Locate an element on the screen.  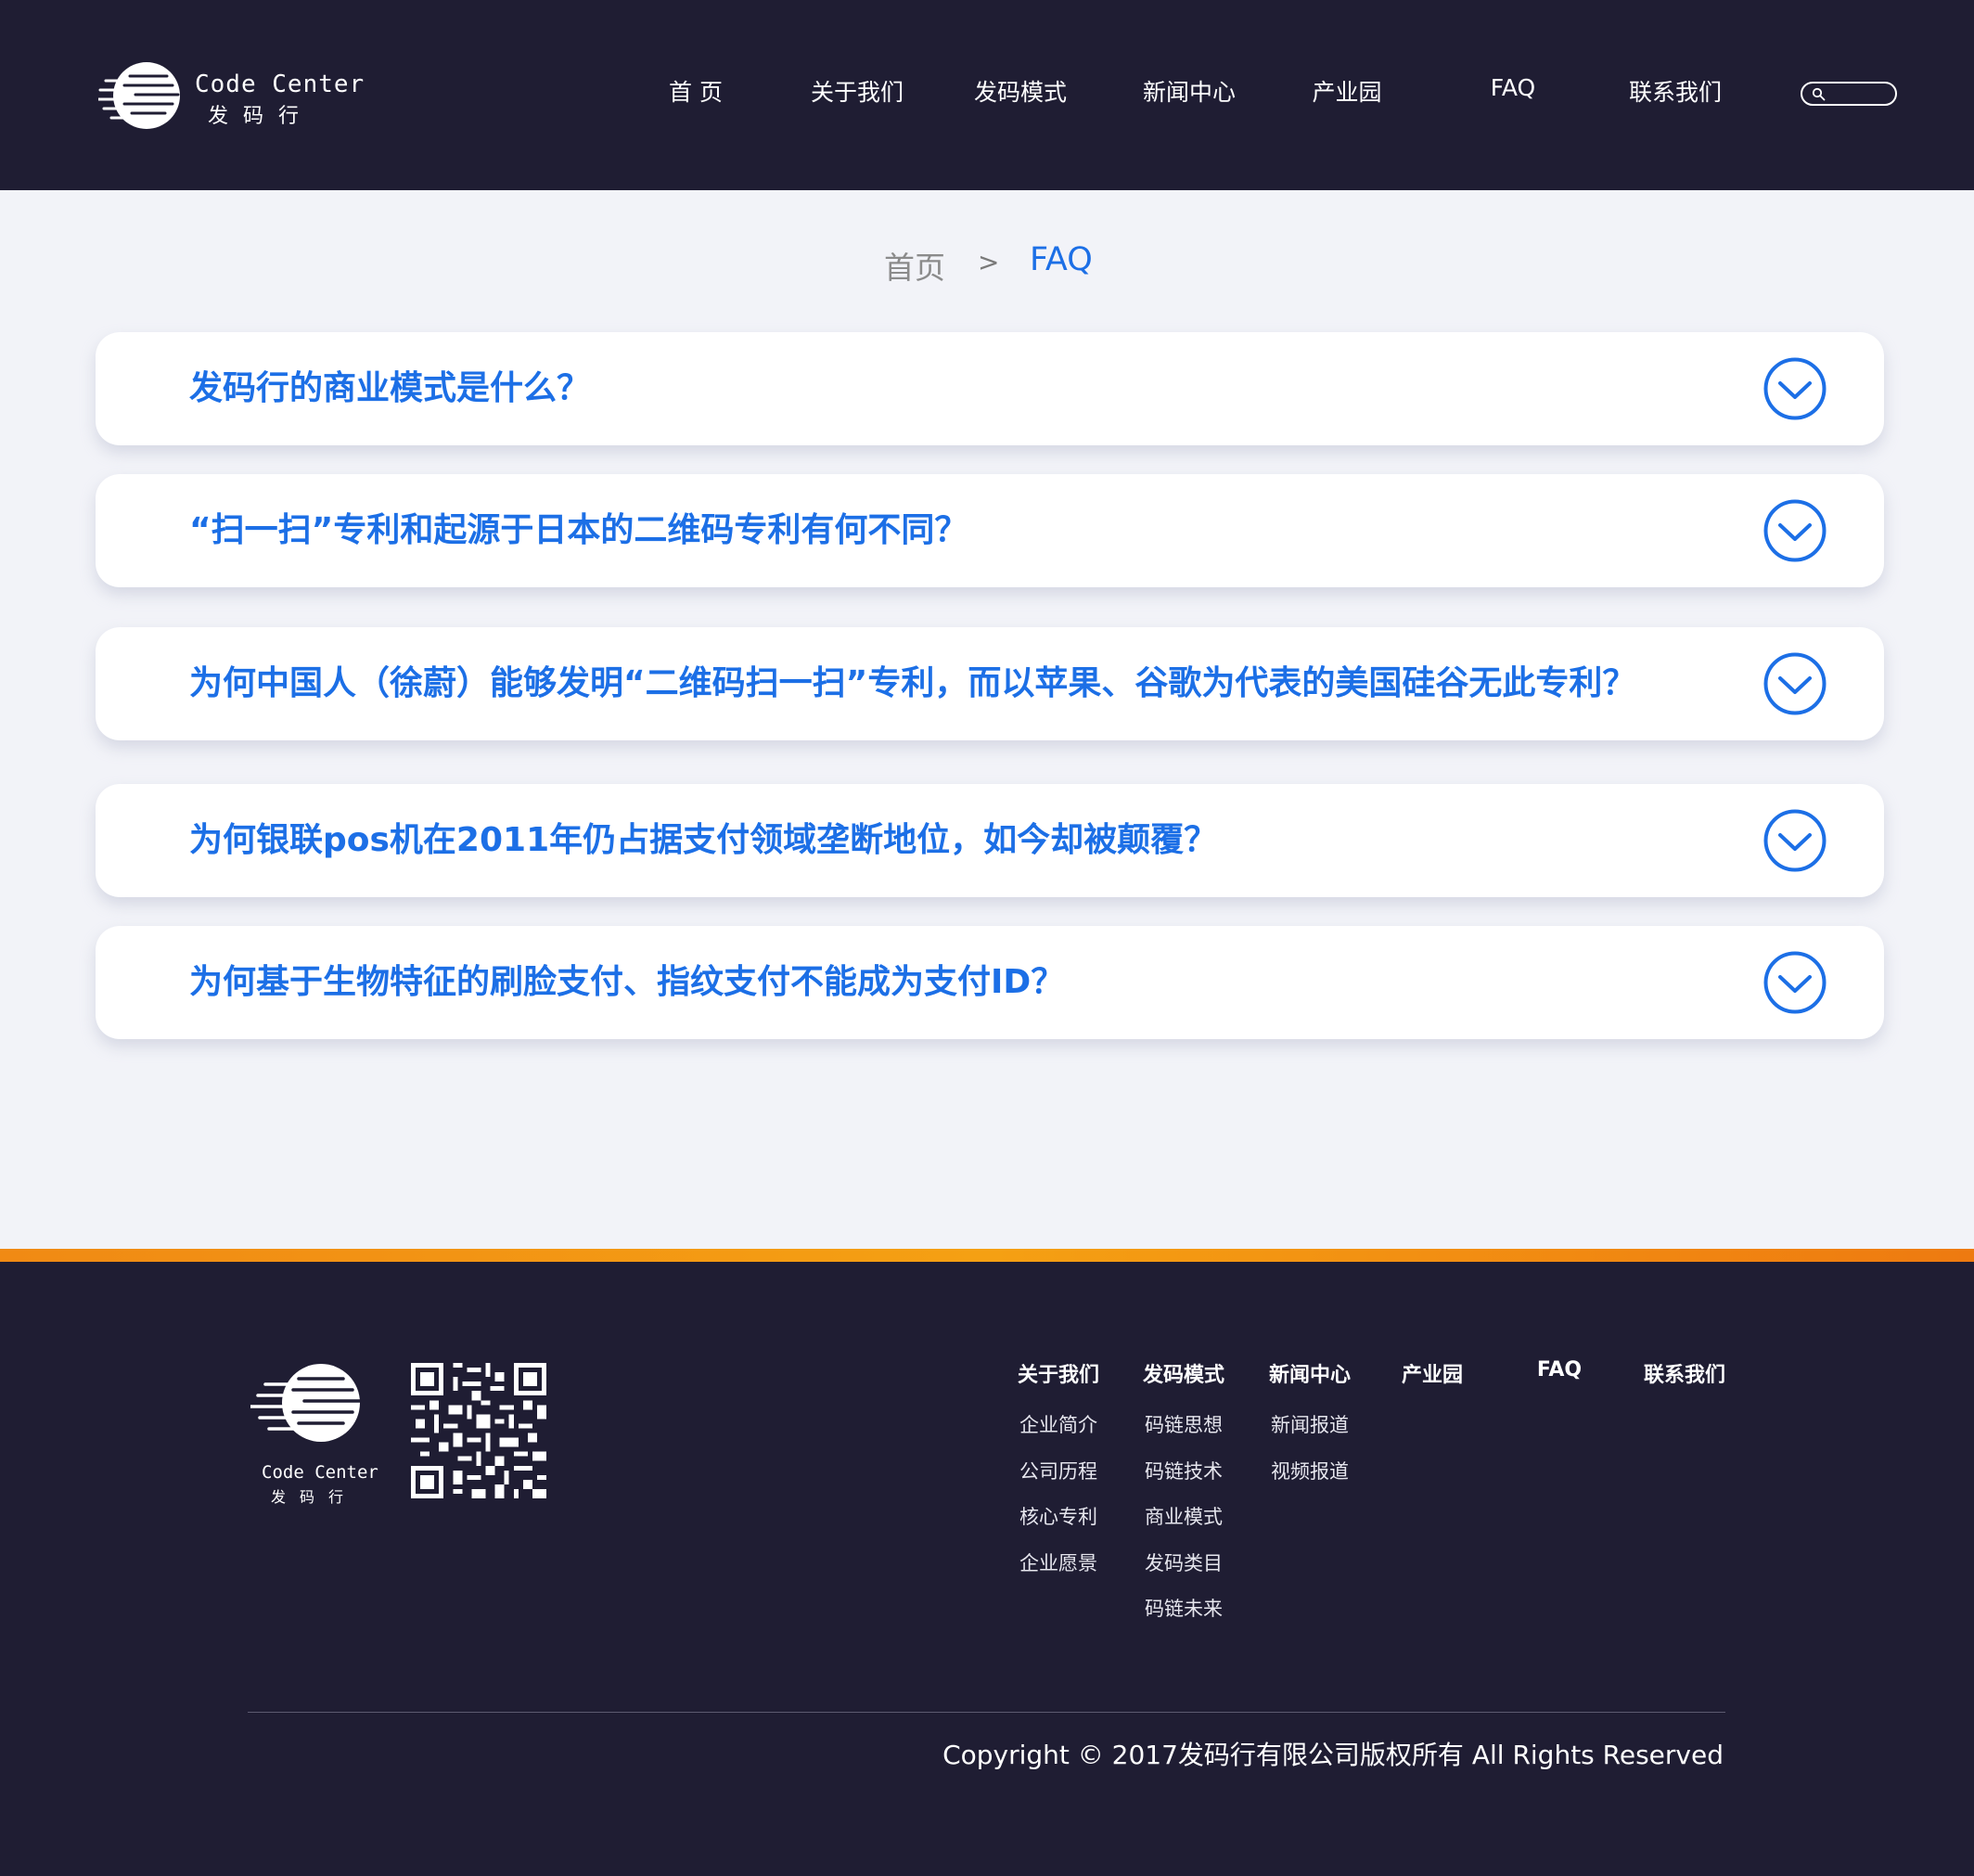
footer-link: 新闻报道 is located at coordinates (1310, 1433).